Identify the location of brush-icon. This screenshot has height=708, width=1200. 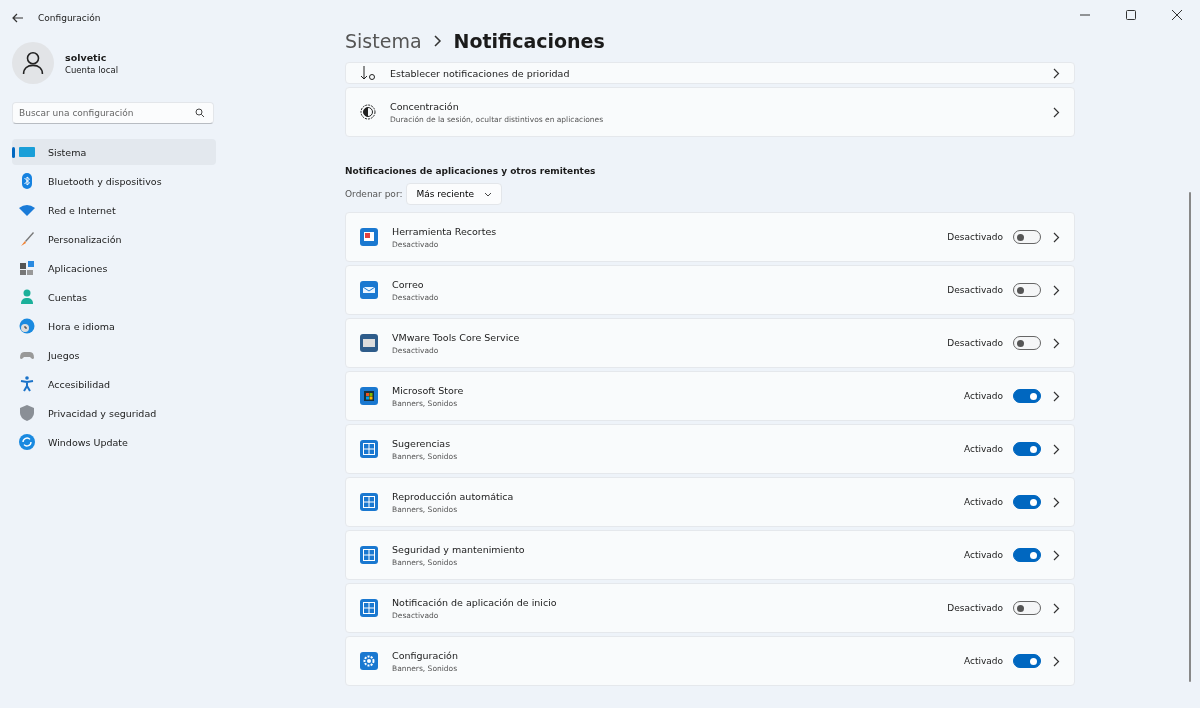
(27, 239).